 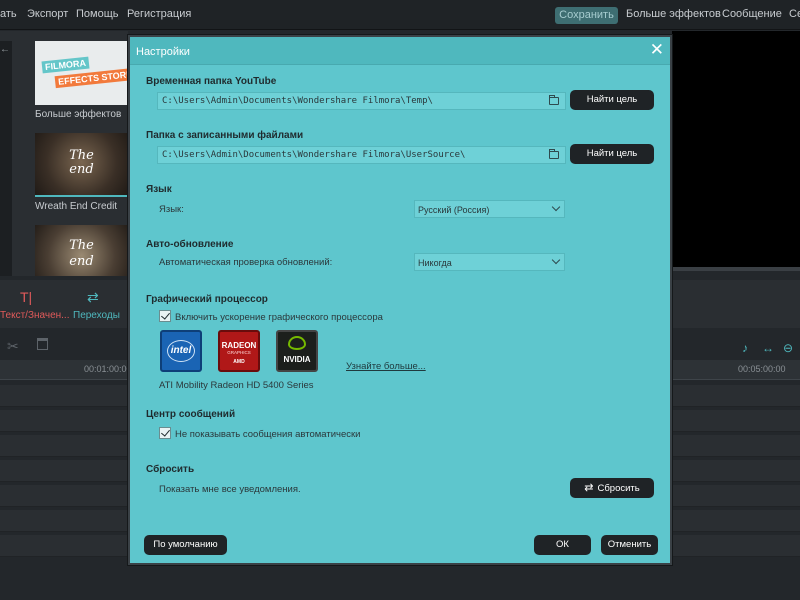 I want to click on section-title-youtube: Временная папка YouTube, so click(x=211, y=81).